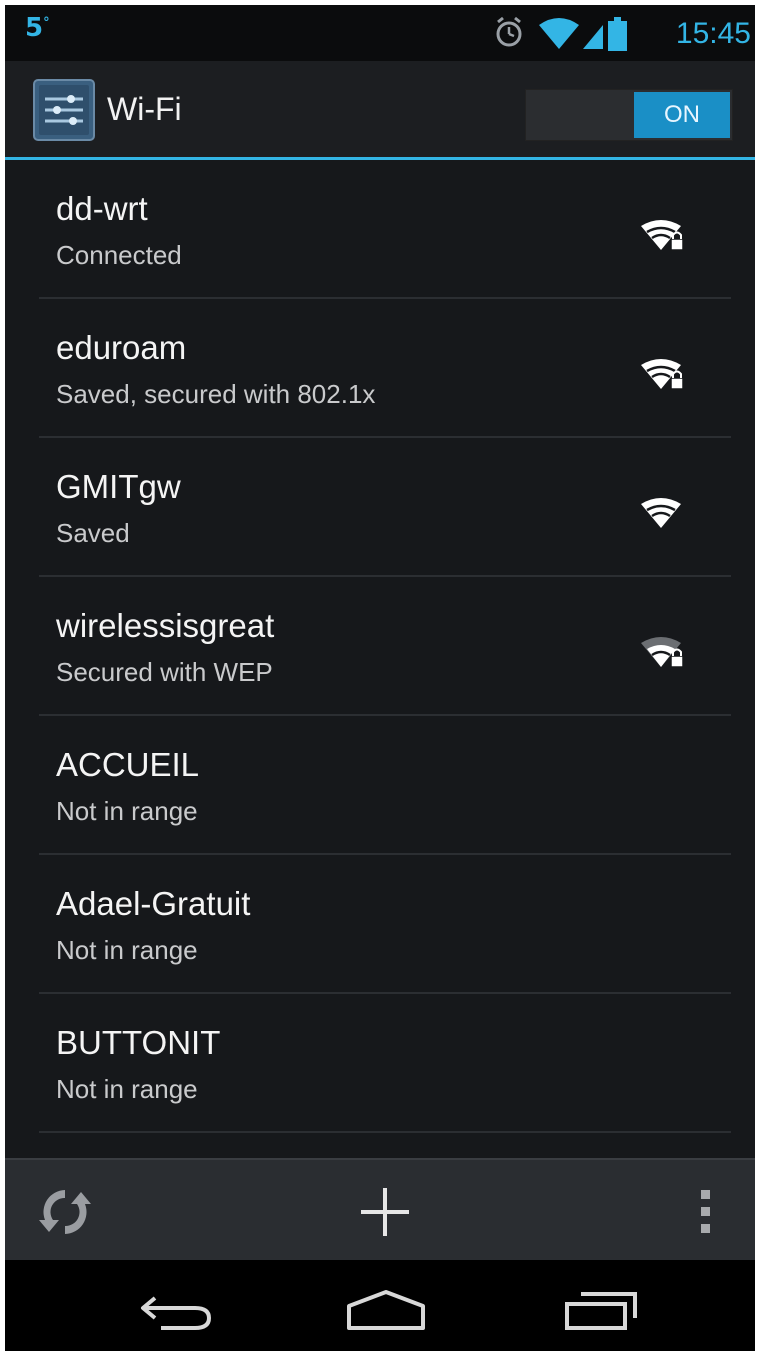  Describe the element at coordinates (713, 33) in the screenshot. I see `status-time: 15:45` at that location.